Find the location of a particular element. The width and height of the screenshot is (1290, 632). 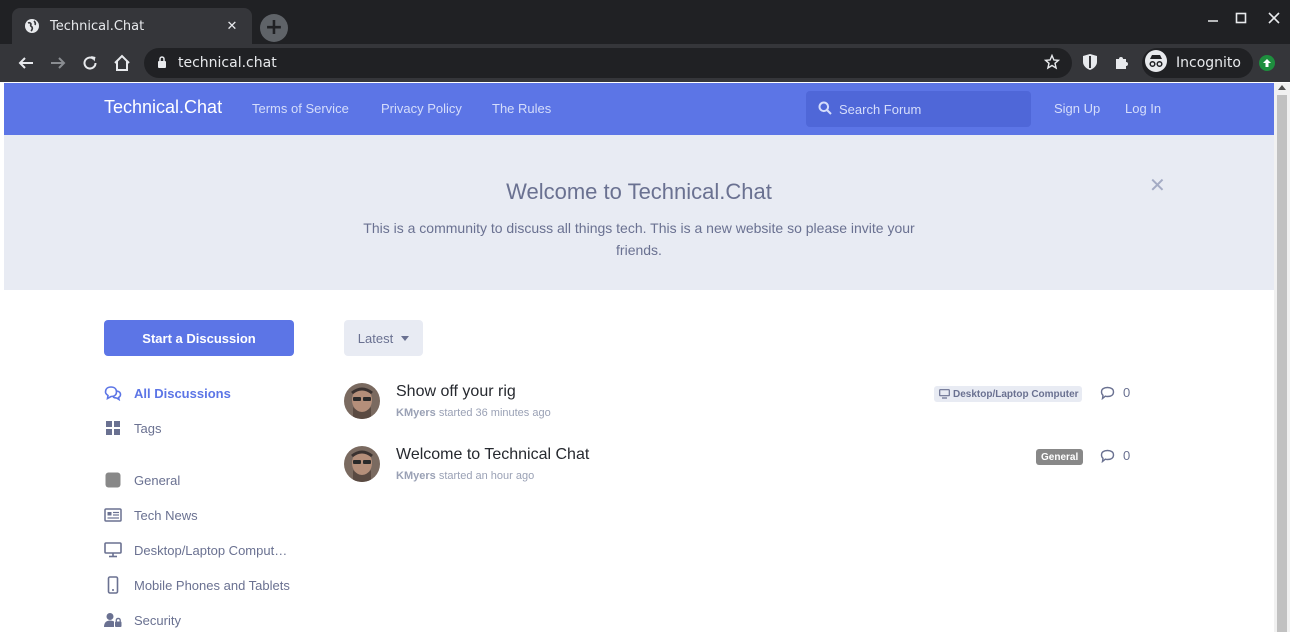

sidebar-item-label: Tech News is located at coordinates (166, 515).